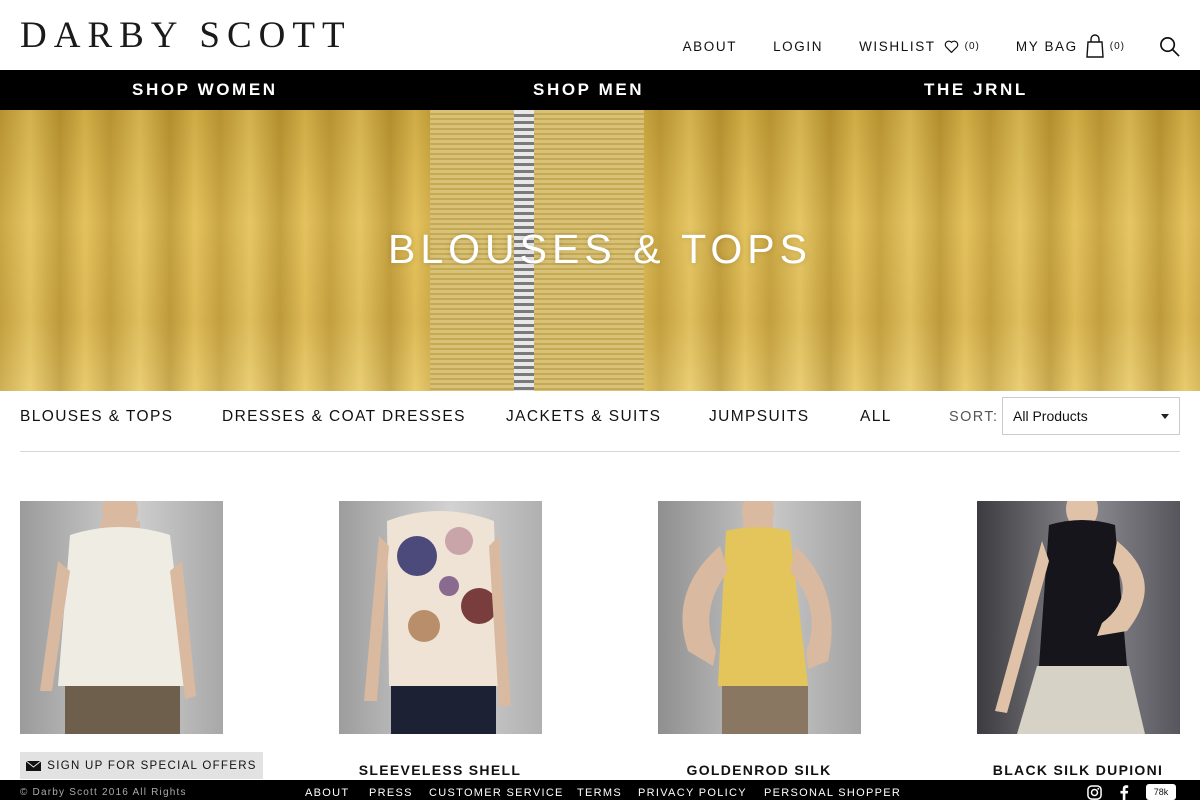  I want to click on footer-link-about: ABOUT, so click(327, 793).